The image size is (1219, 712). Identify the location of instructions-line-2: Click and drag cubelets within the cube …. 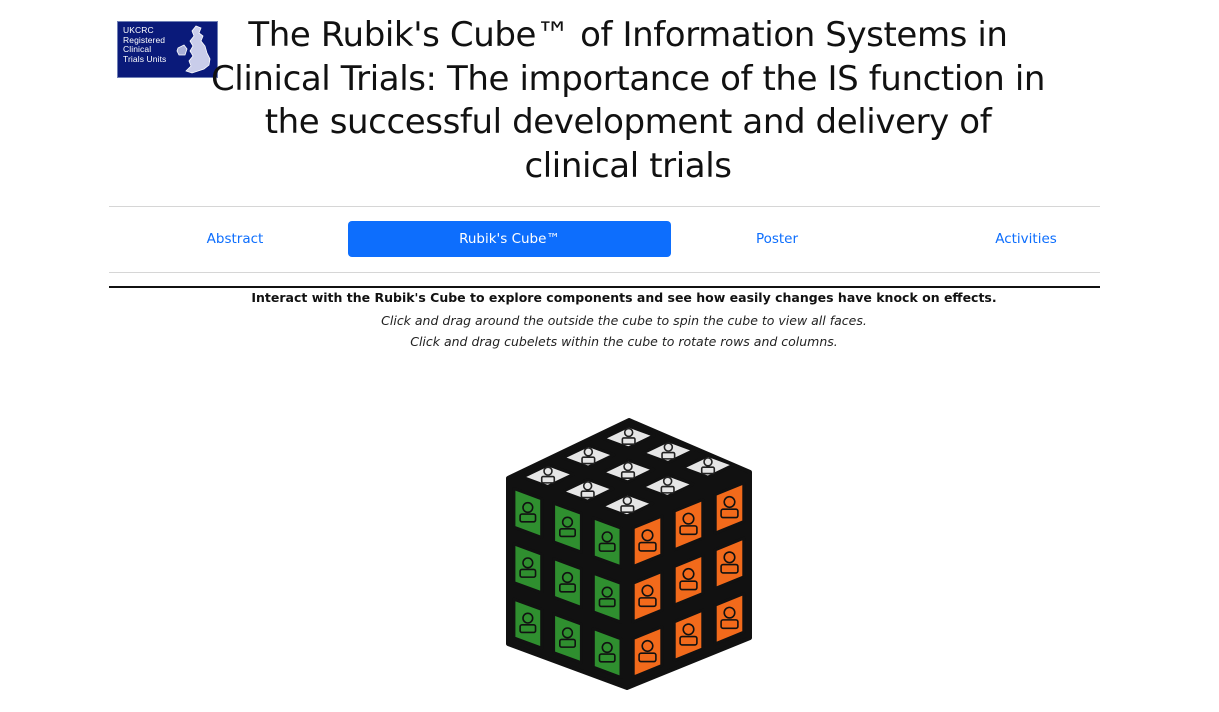
(624, 341).